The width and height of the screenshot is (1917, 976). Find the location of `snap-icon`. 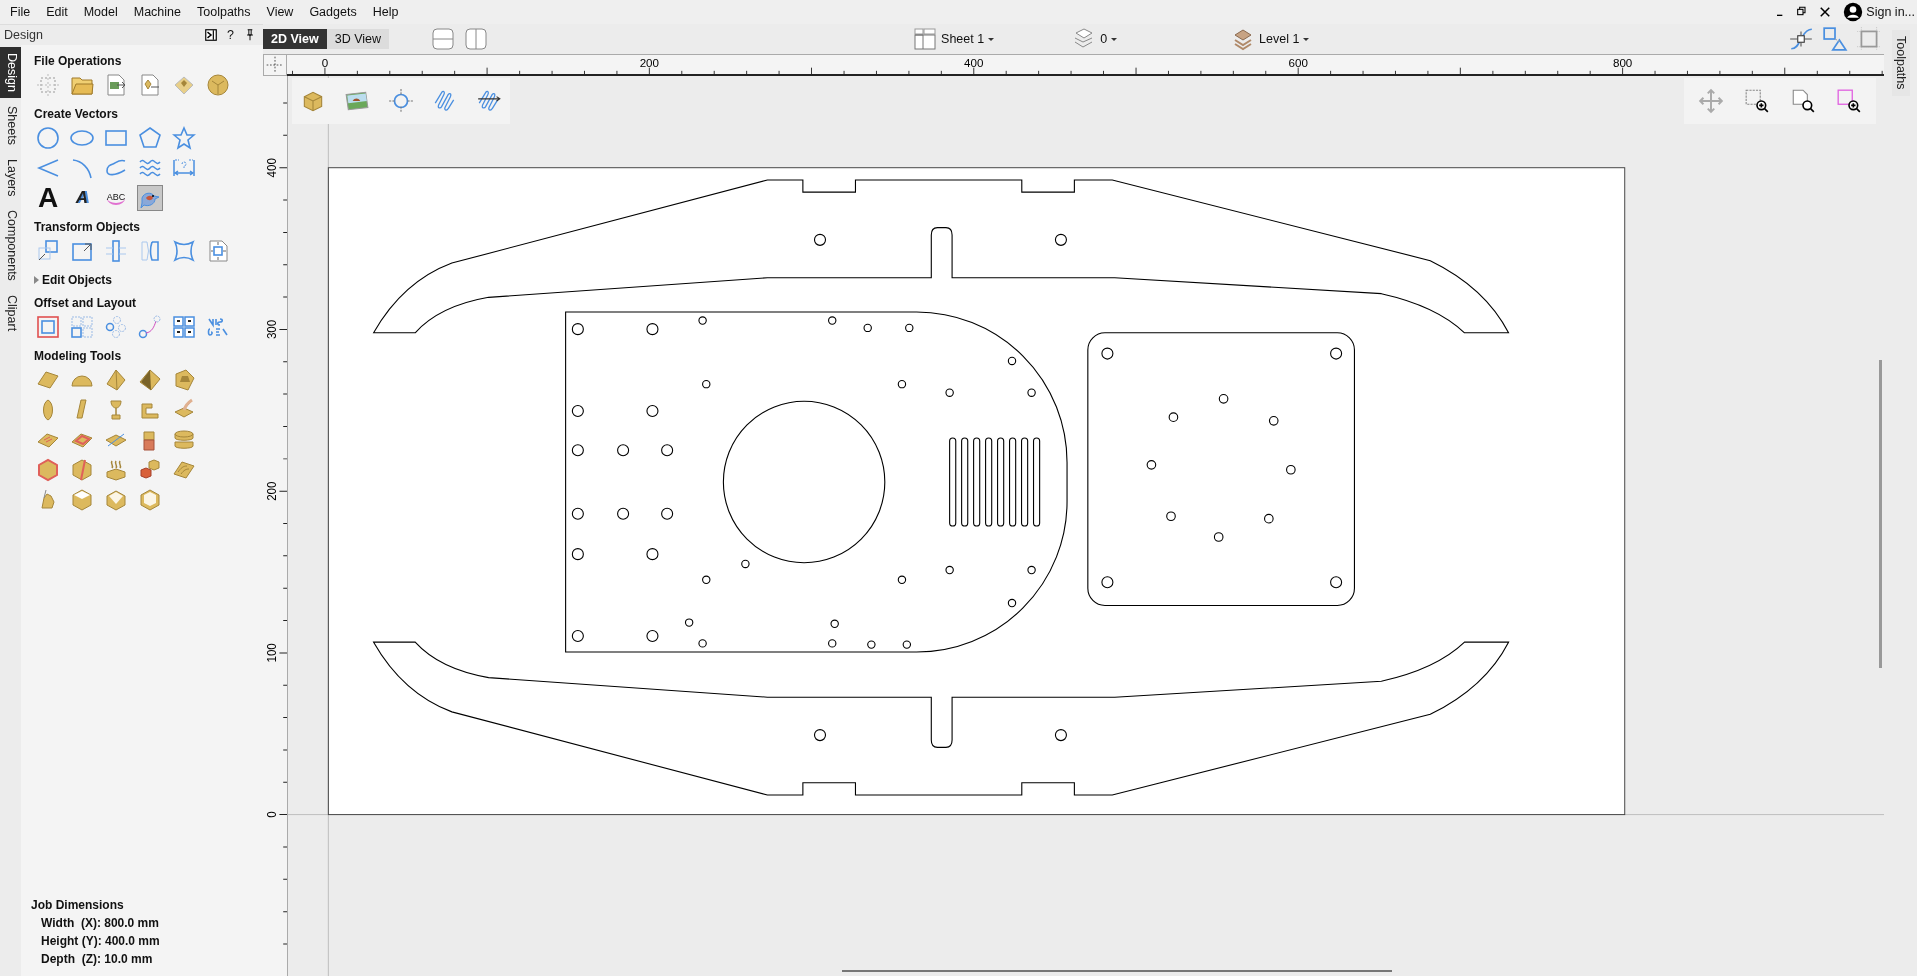

snap-icon is located at coordinates (1801, 39).